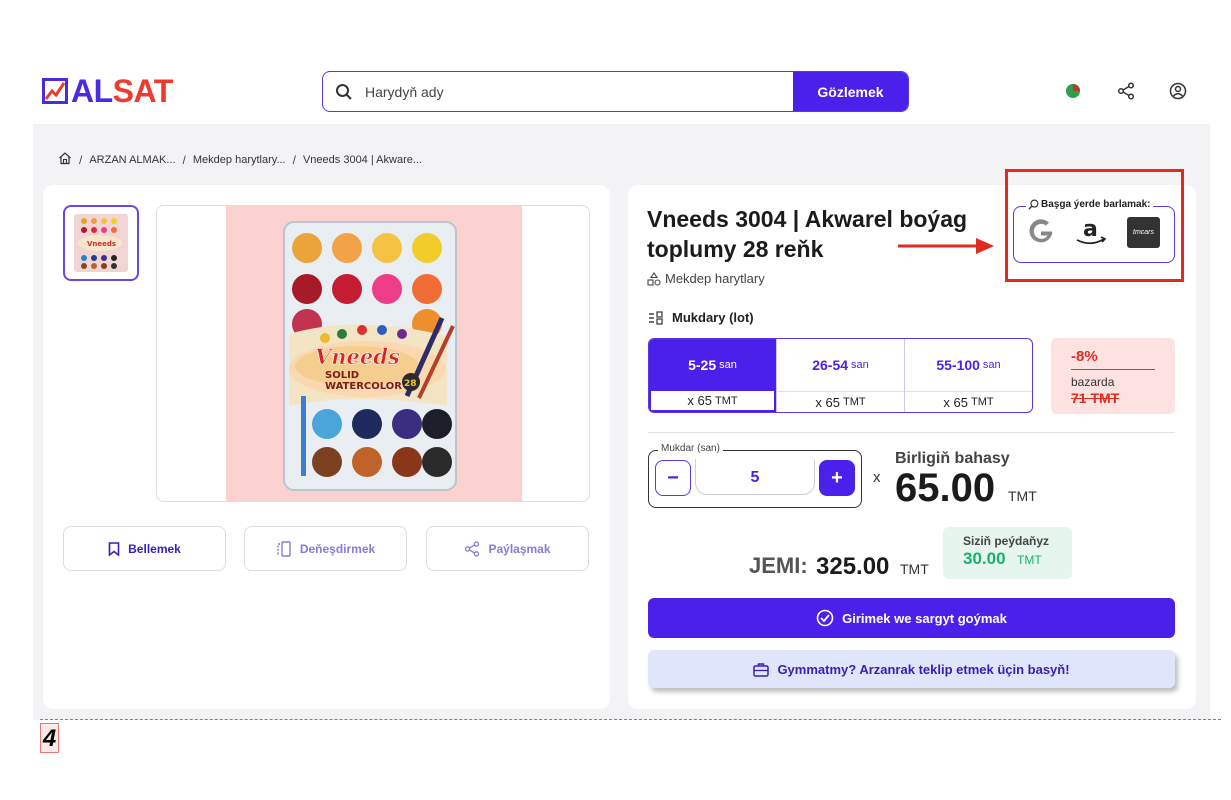  Describe the element at coordinates (690, 448) in the screenshot. I see `quantity-legend: Mukdar (san)` at that location.